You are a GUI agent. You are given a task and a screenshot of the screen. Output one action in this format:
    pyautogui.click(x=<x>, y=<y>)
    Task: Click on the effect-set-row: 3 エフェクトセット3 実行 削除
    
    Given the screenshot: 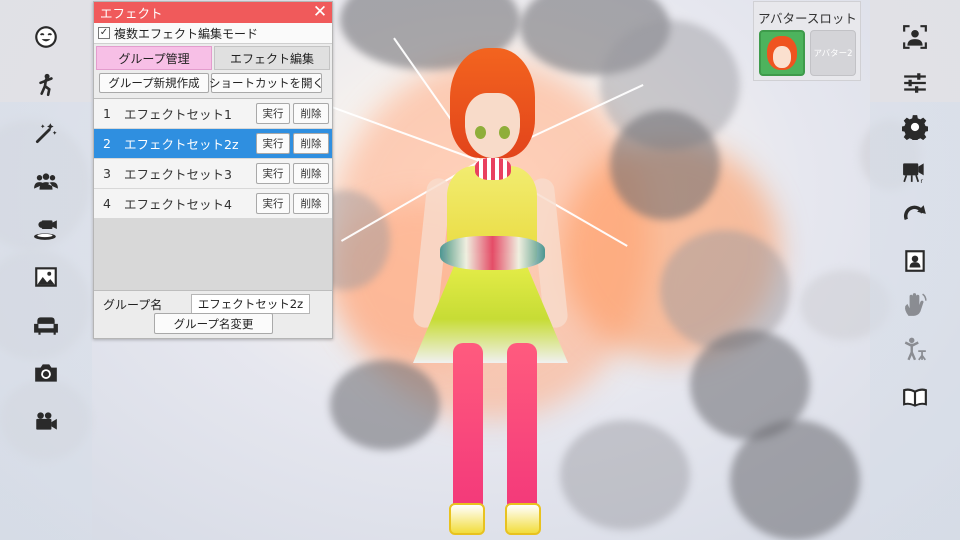 What is the action you would take?
    pyautogui.click(x=213, y=173)
    